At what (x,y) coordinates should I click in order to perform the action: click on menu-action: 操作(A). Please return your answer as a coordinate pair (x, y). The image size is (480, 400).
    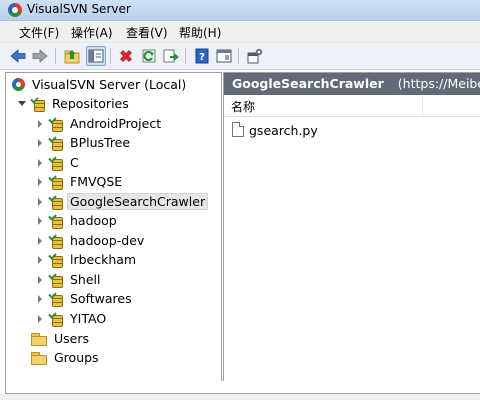
    Looking at the image, I should click on (92, 32).